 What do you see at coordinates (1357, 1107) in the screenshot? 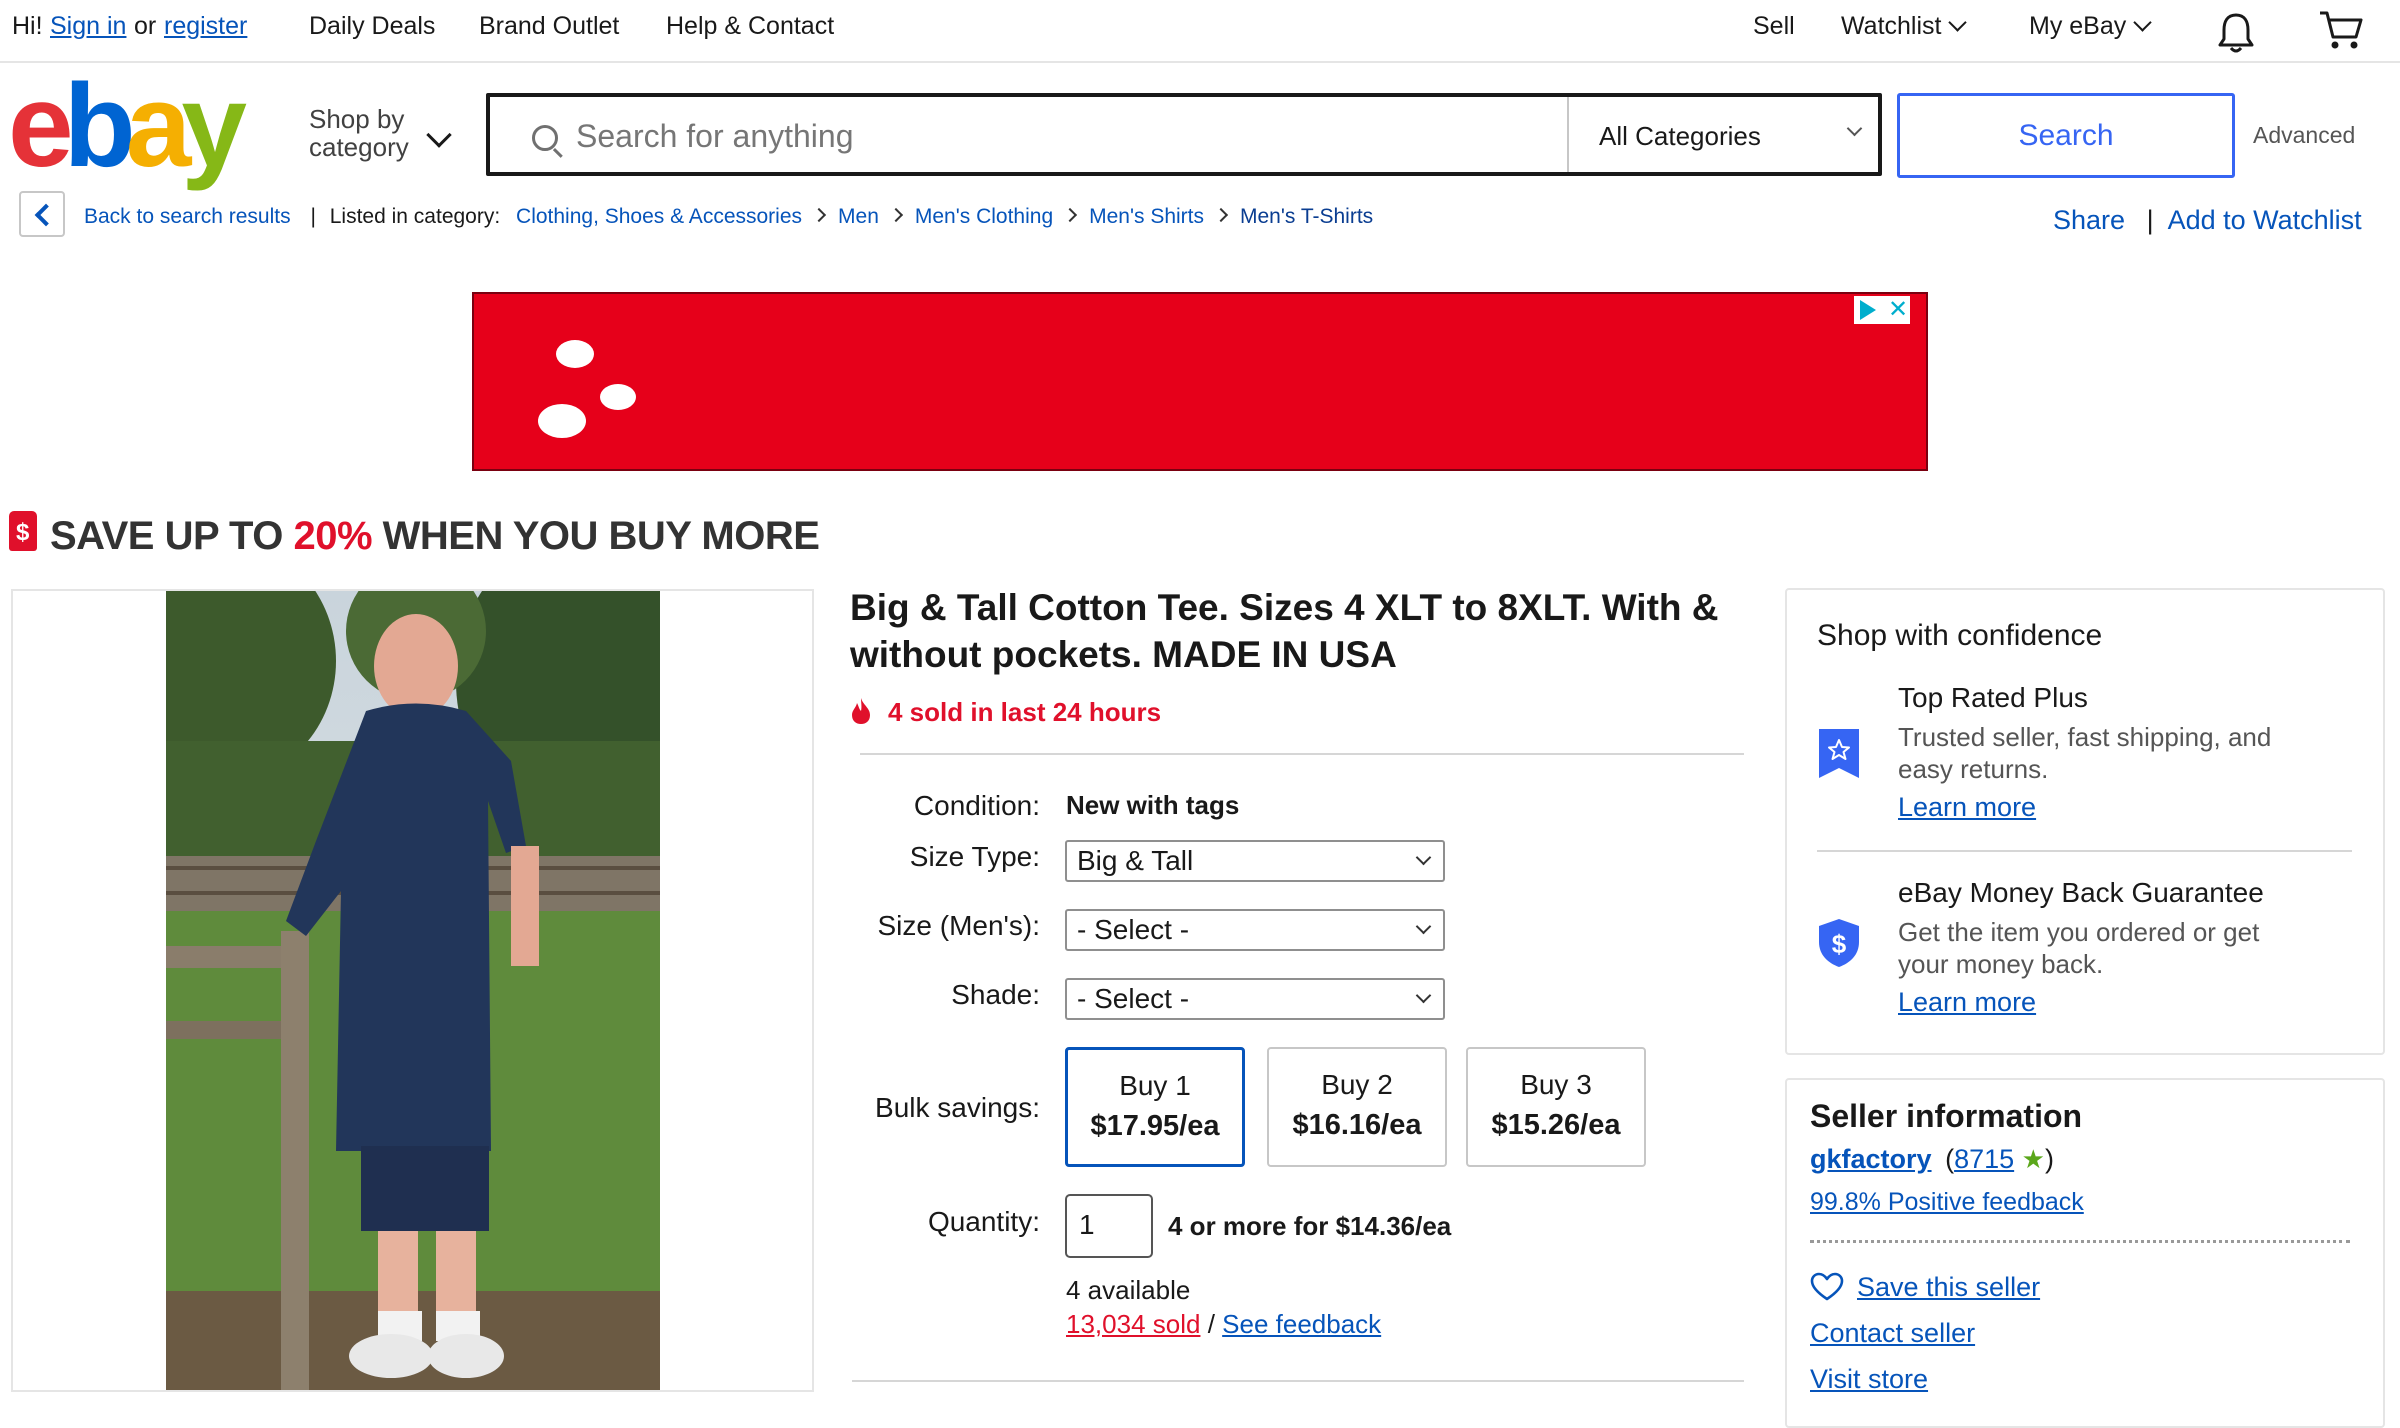
I see `bulk-option-buy-2: Buy 2 $16.16/ea` at bounding box center [1357, 1107].